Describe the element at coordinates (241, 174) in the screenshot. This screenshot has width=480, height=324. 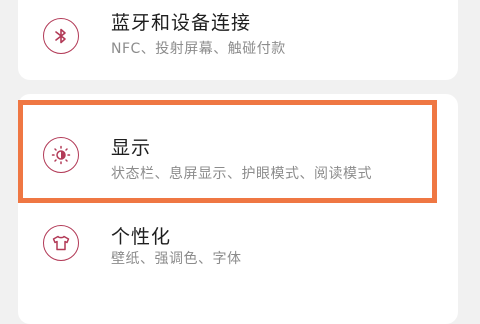
I see `settings-item-subtitle: 状态栏、息屏显示、护眼模式、阅读模式` at that location.